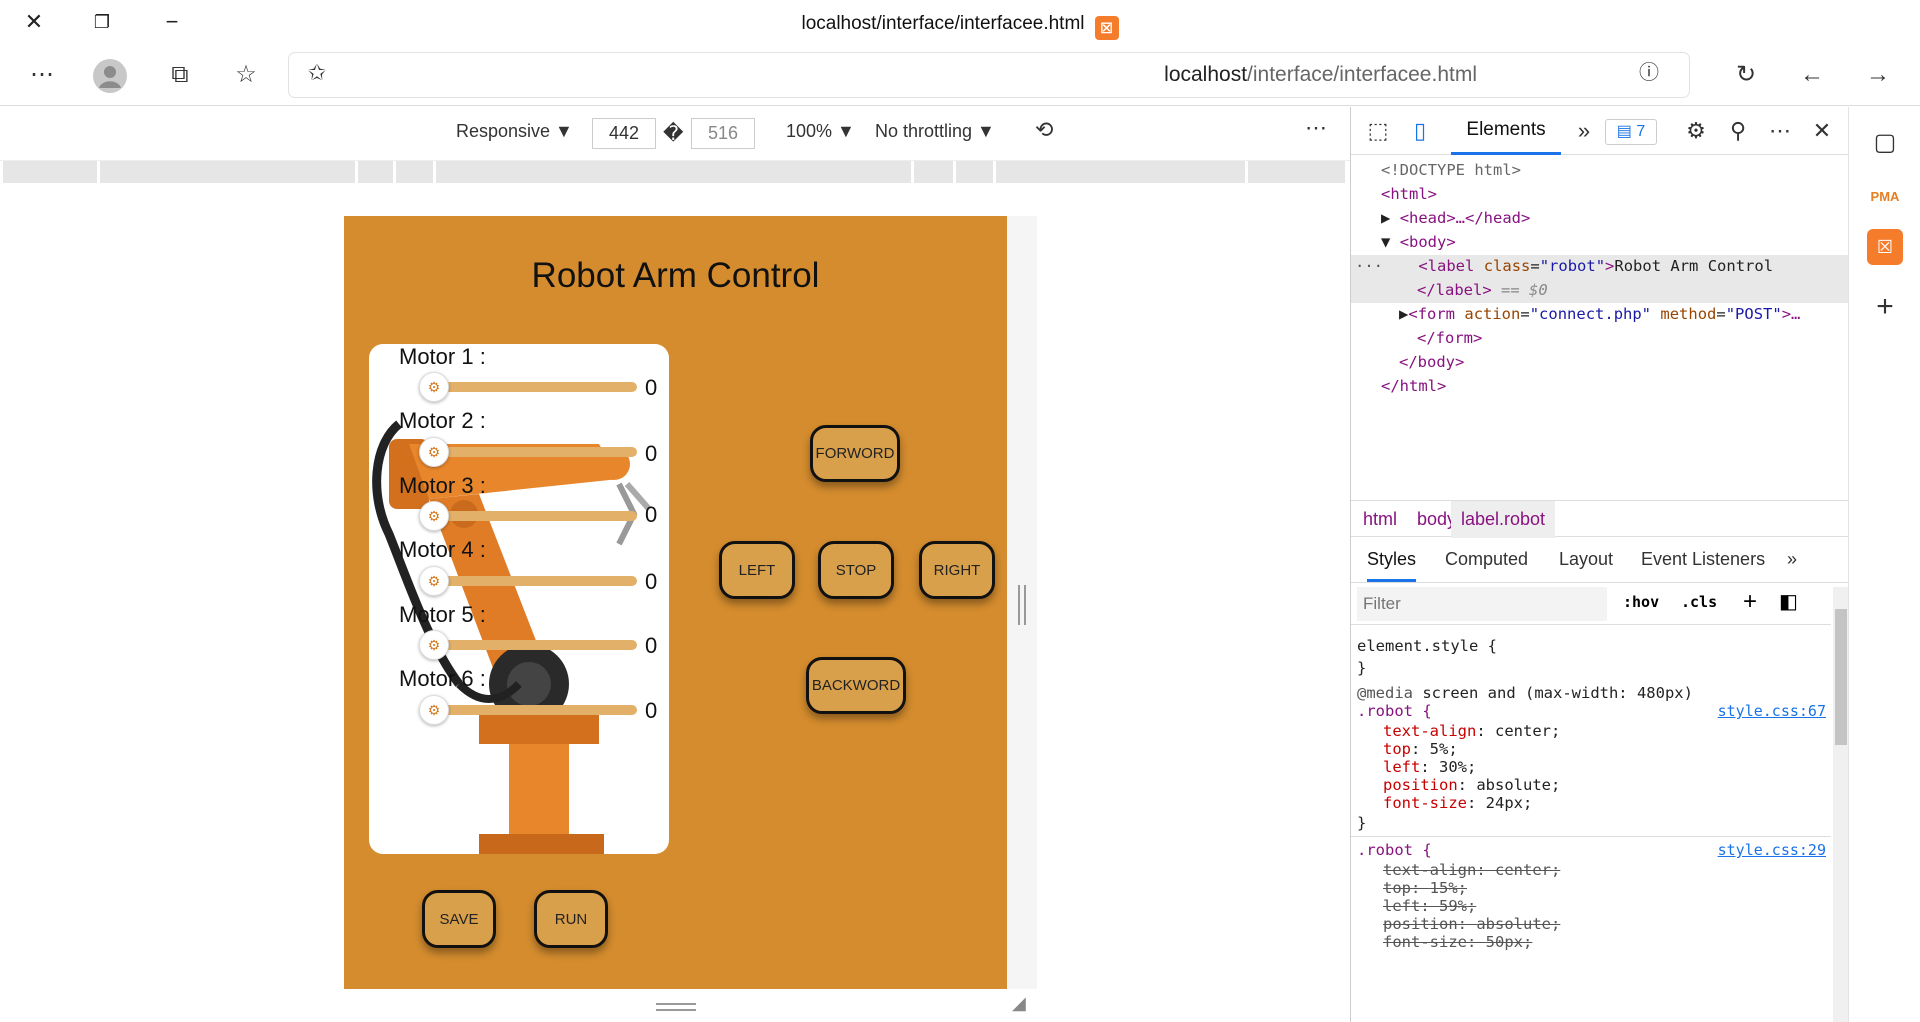  Describe the element at coordinates (1885, 247) in the screenshot. I see `xampp-sidebar-icon: ☒` at that location.